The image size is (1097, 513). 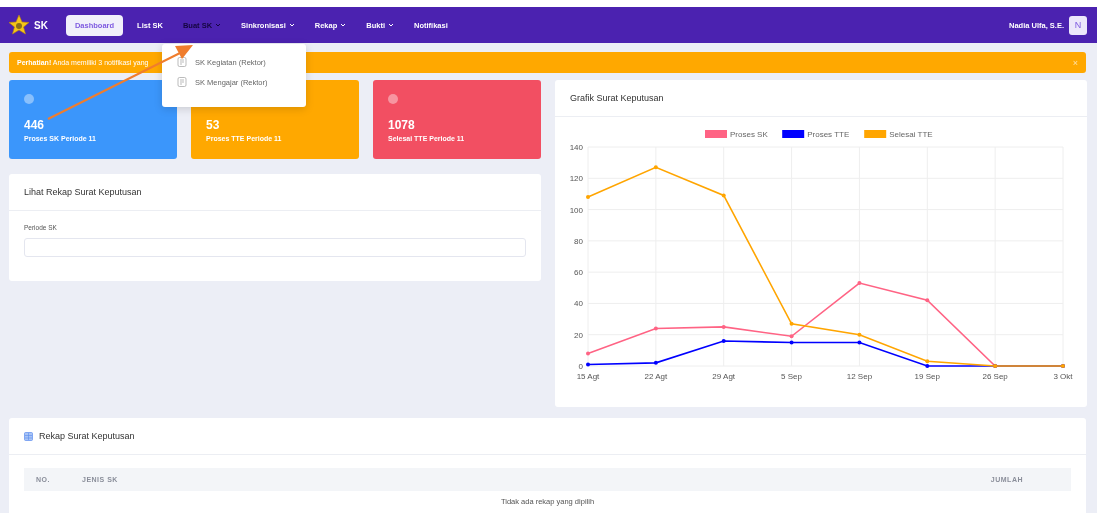 I want to click on y-tick-label: 40, so click(x=578, y=304).